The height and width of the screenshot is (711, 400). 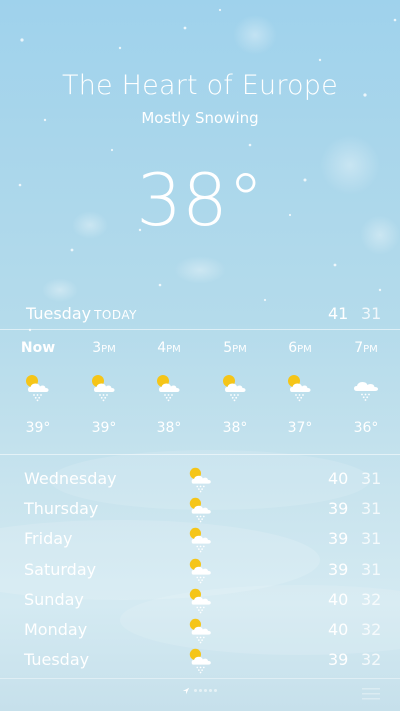 I want to click on location-name: The Heart of Europe, so click(x=200, y=85).